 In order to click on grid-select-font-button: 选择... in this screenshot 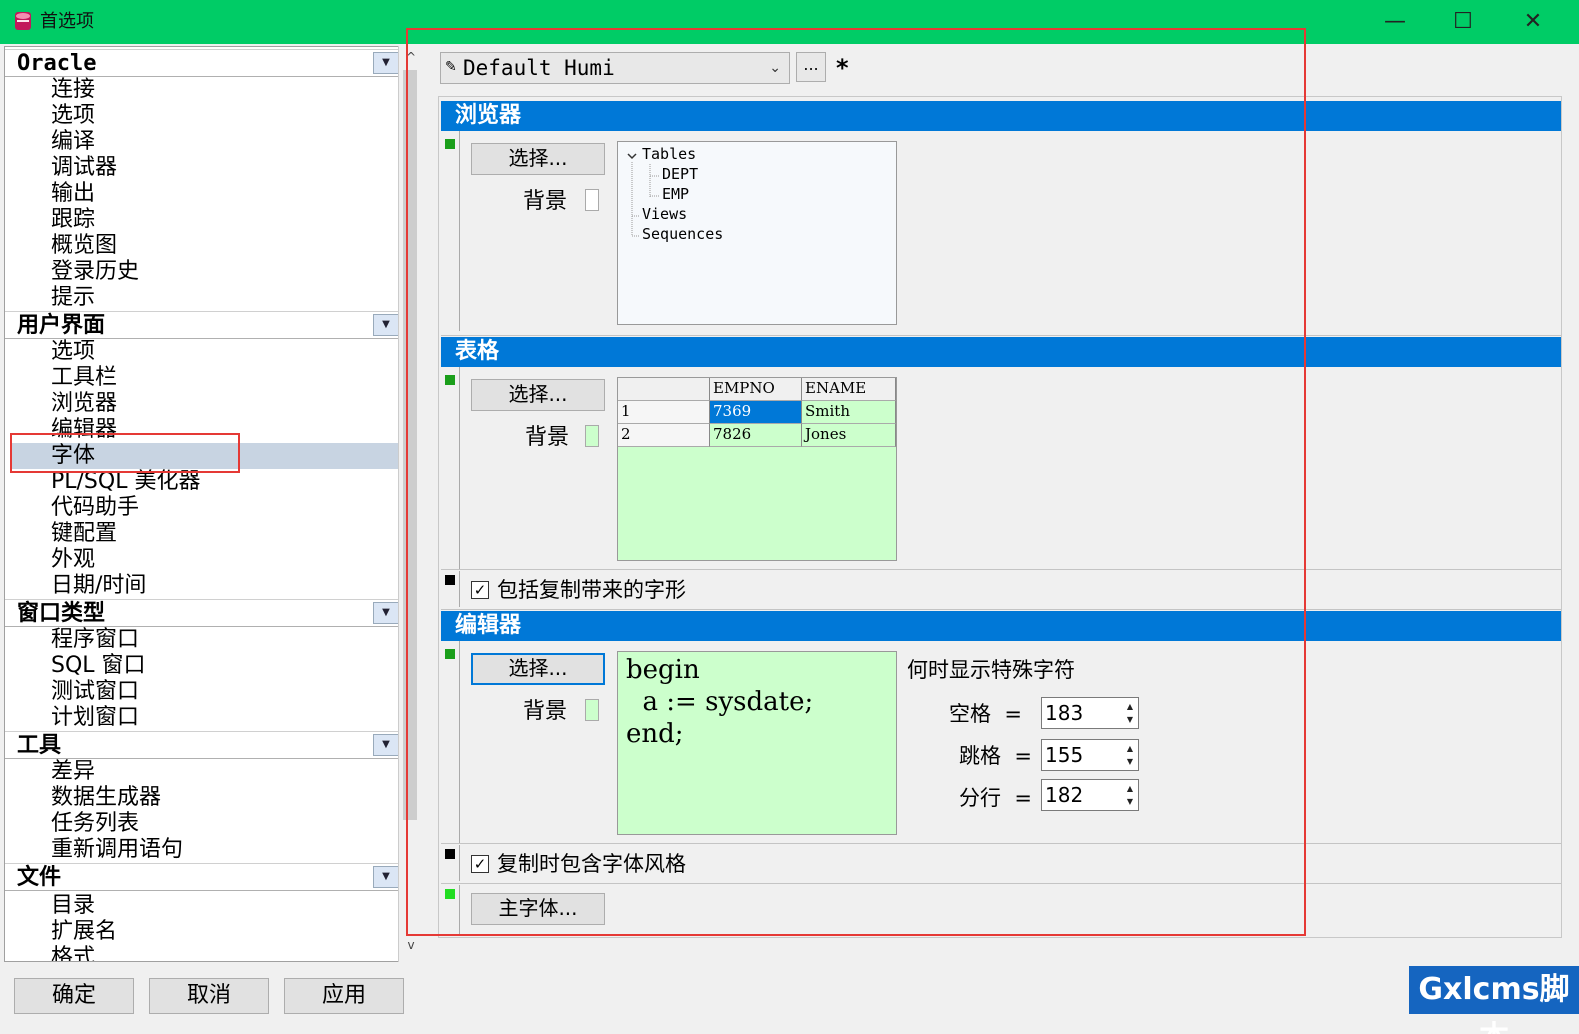, I will do `click(538, 395)`.